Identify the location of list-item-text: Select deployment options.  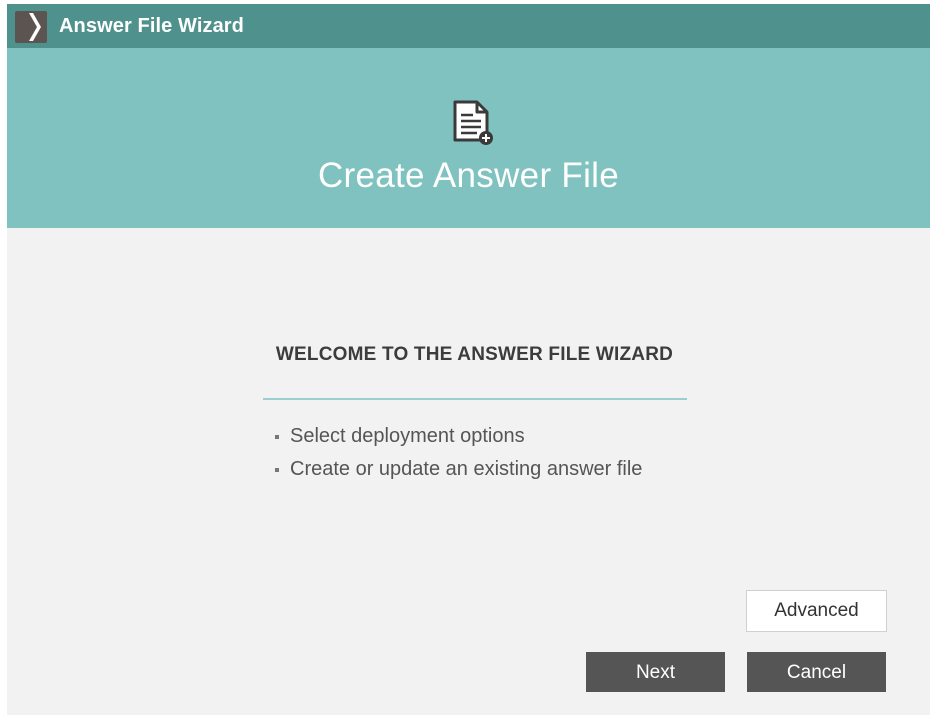
(407, 436).